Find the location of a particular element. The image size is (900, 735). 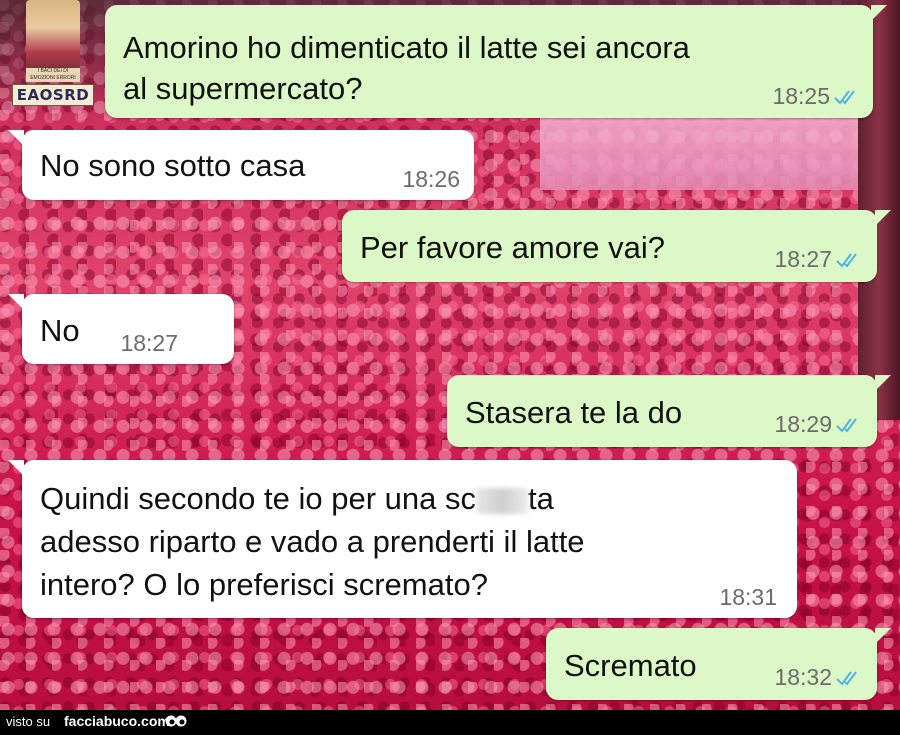

message-bubble-incoming: No sono sotto casa 18:26 is located at coordinates (241, 165).